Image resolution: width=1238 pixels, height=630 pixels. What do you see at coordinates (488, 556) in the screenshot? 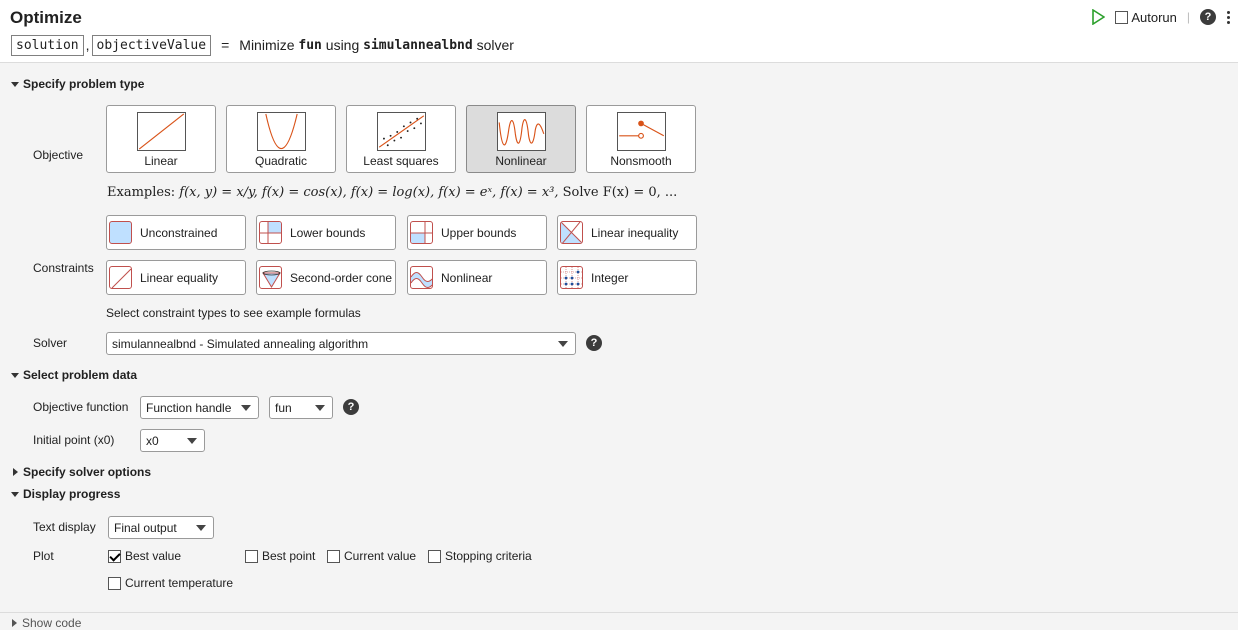
I see `checkbox-label: Stopping criteria` at bounding box center [488, 556].